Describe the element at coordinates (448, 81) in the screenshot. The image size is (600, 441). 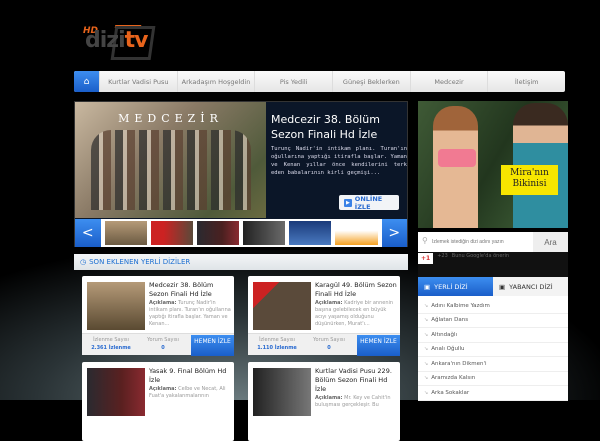
I see `nav-item: Medcezir` at that location.